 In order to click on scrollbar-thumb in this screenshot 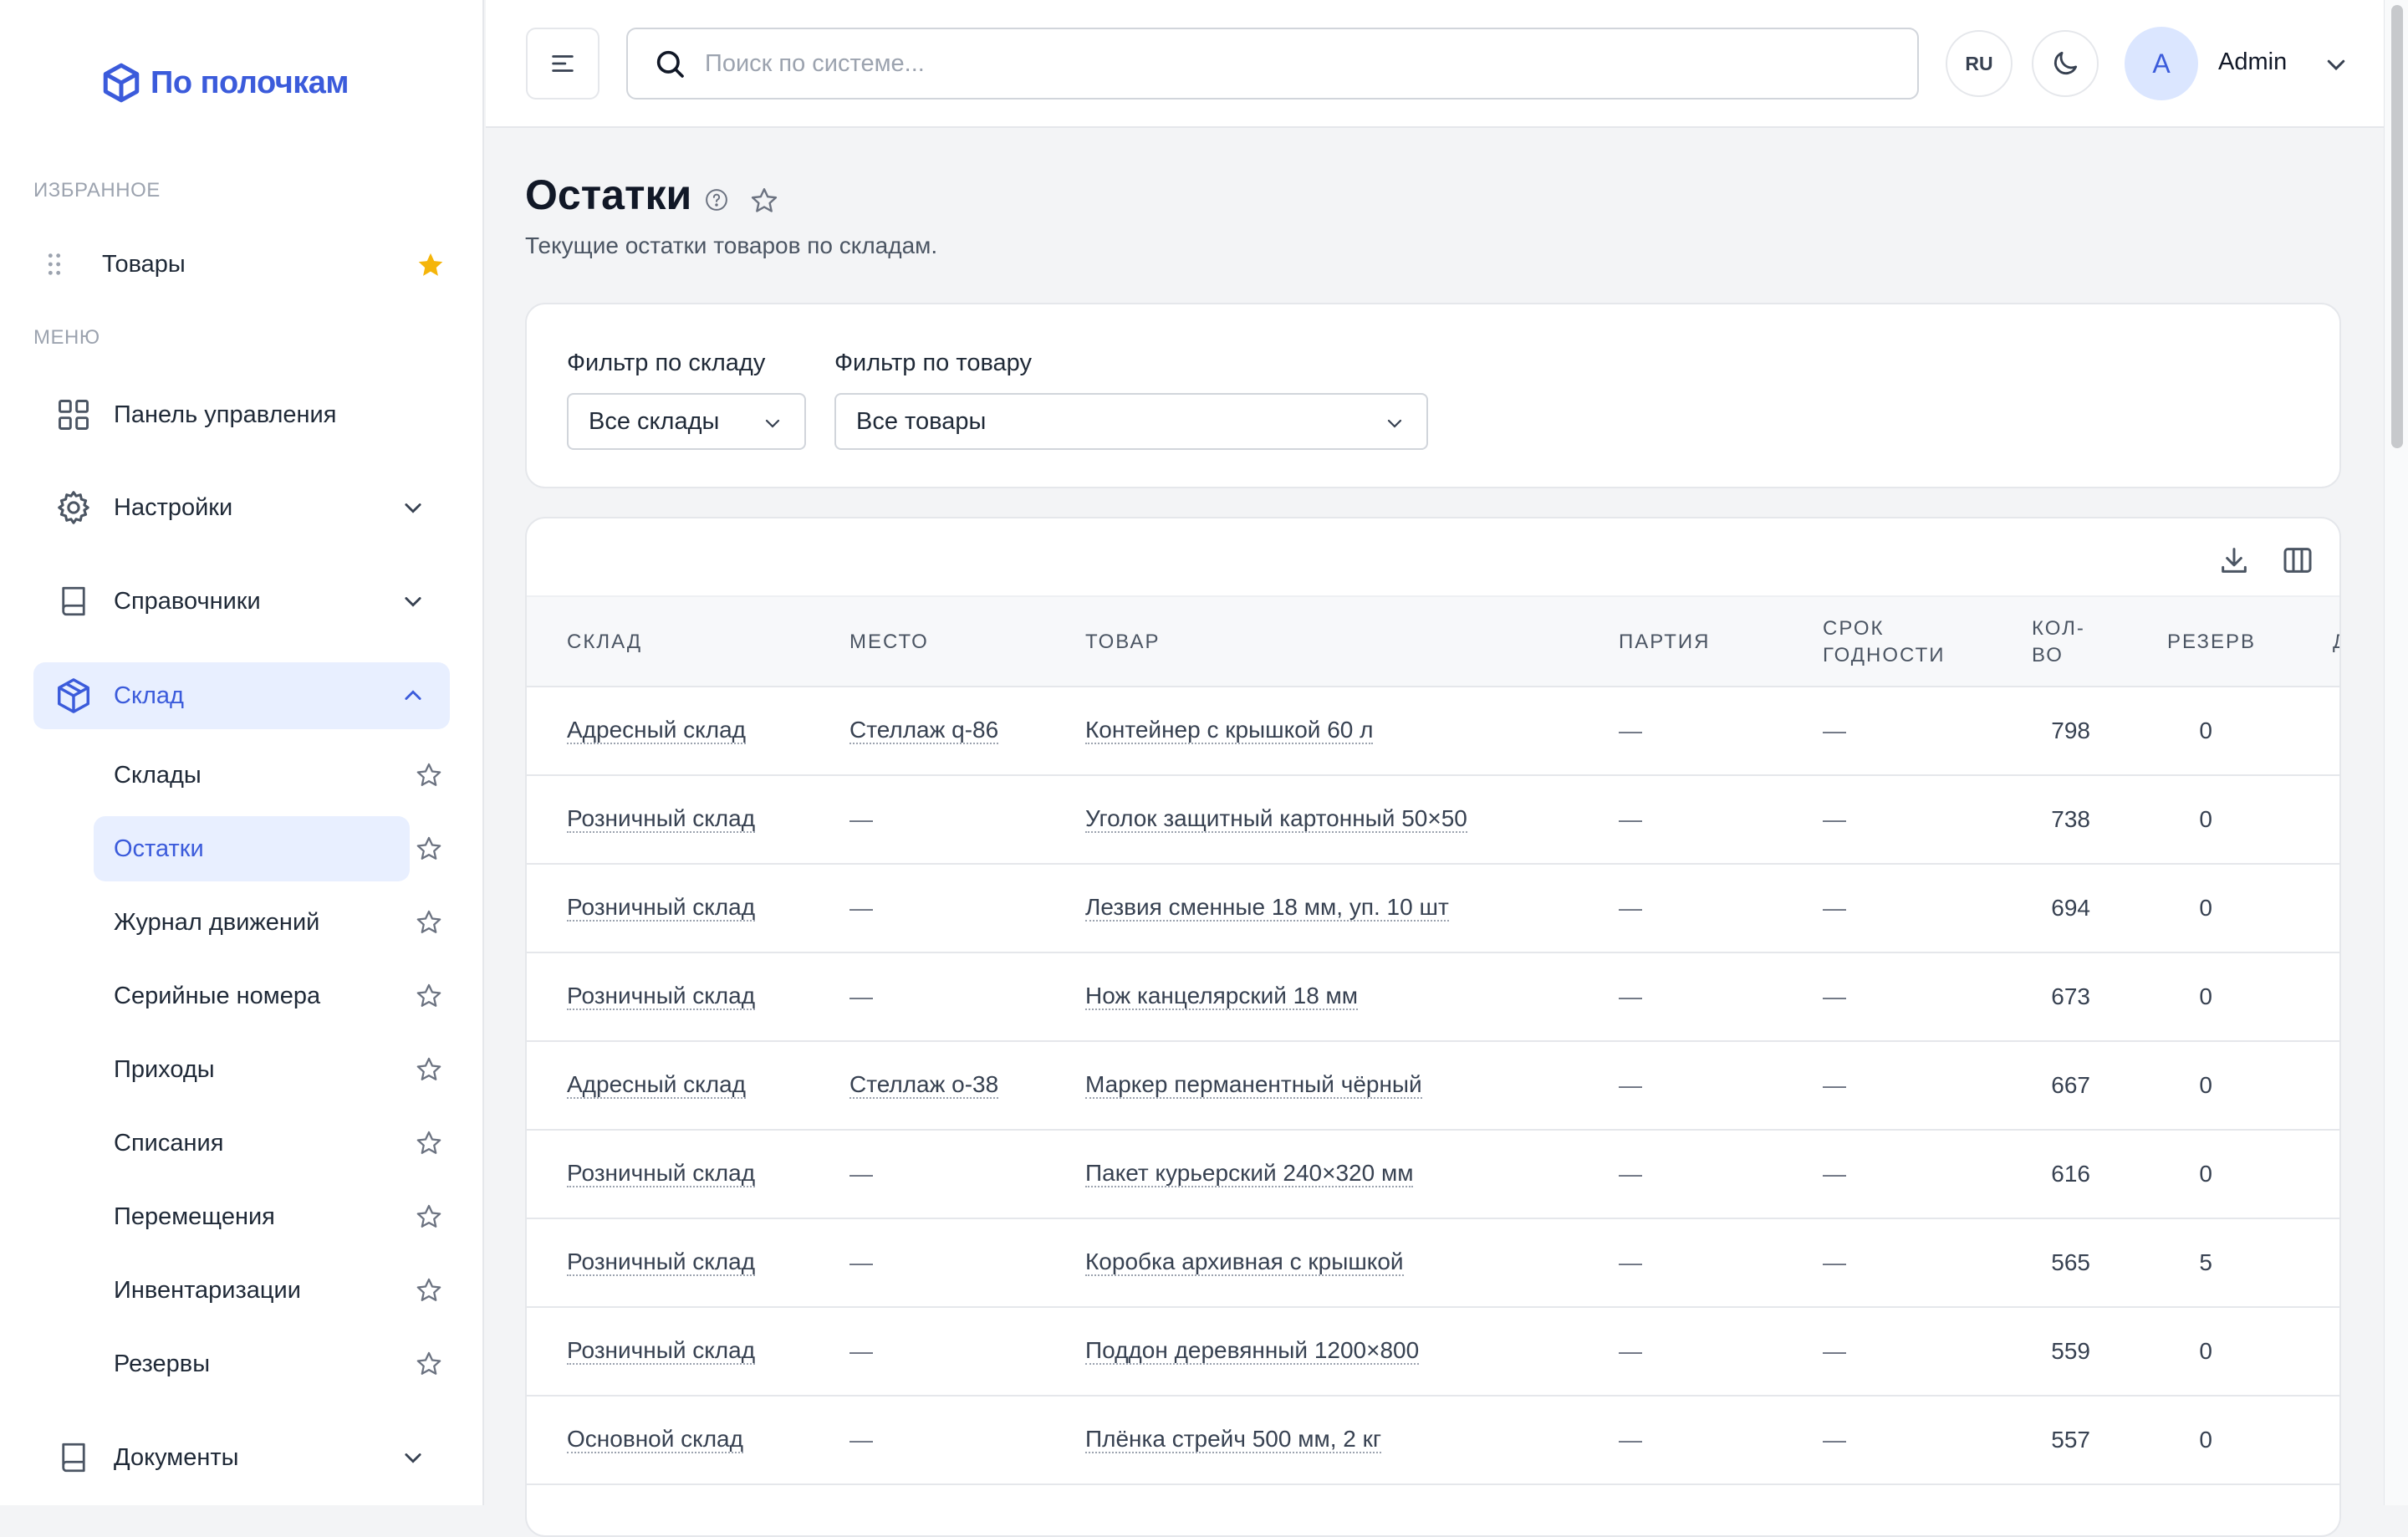, I will do `click(2397, 226)`.